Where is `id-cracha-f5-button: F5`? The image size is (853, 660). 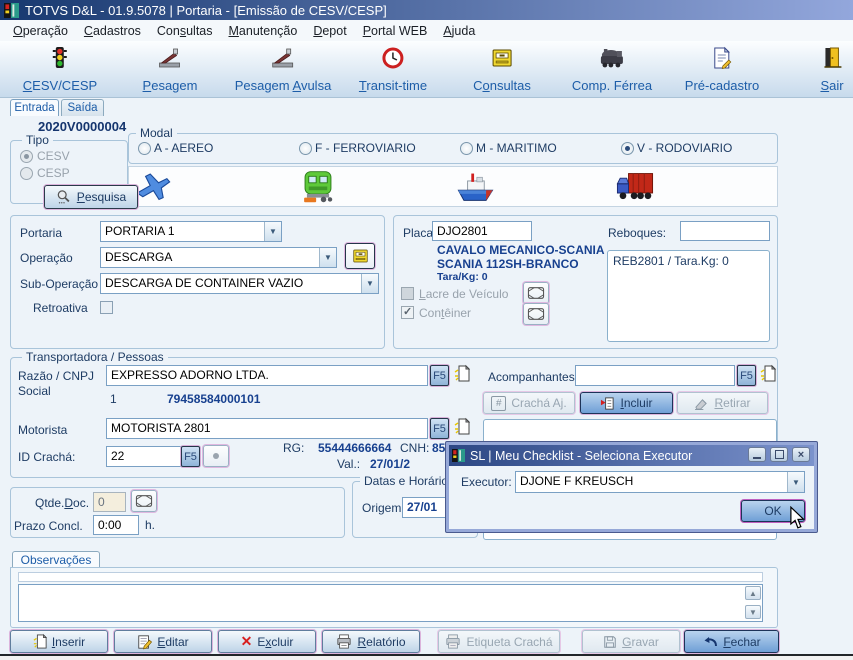 id-cracha-f5-button: F5 is located at coordinates (190, 456).